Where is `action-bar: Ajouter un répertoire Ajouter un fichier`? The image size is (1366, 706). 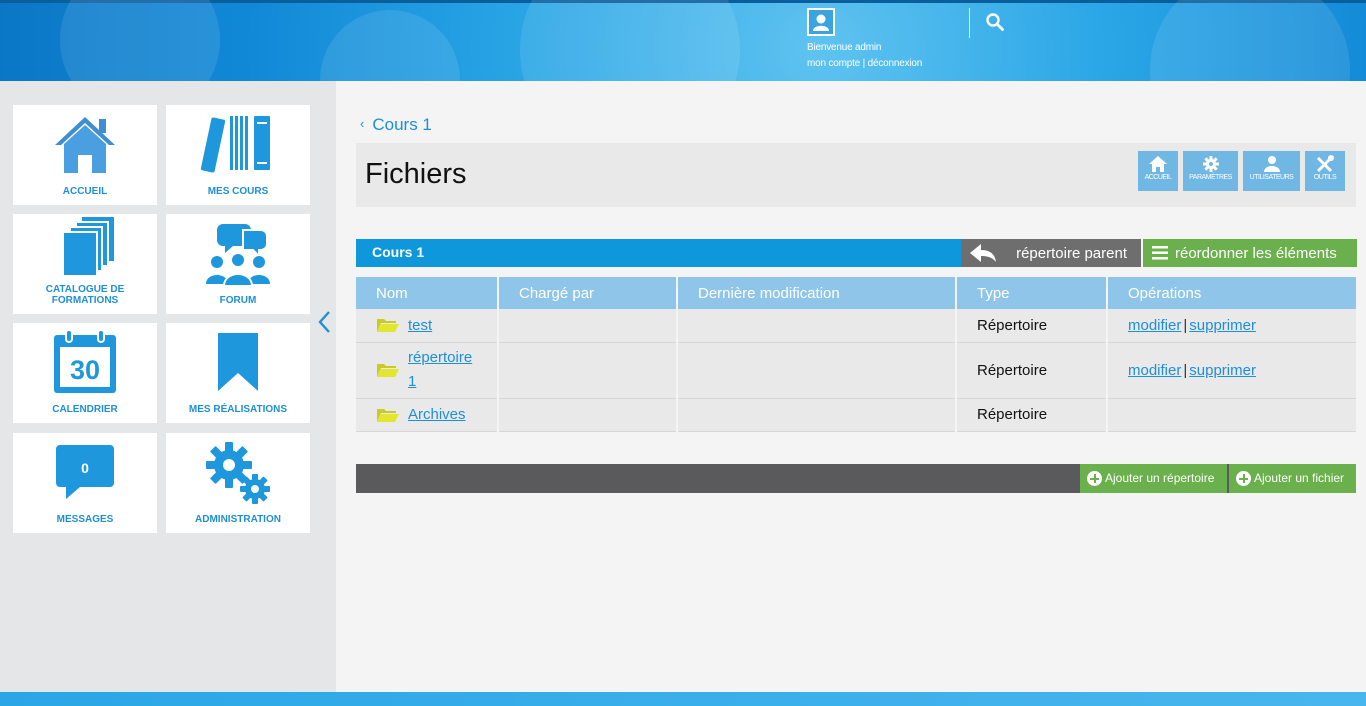 action-bar: Ajouter un répertoire Ajouter un fichier is located at coordinates (856, 478).